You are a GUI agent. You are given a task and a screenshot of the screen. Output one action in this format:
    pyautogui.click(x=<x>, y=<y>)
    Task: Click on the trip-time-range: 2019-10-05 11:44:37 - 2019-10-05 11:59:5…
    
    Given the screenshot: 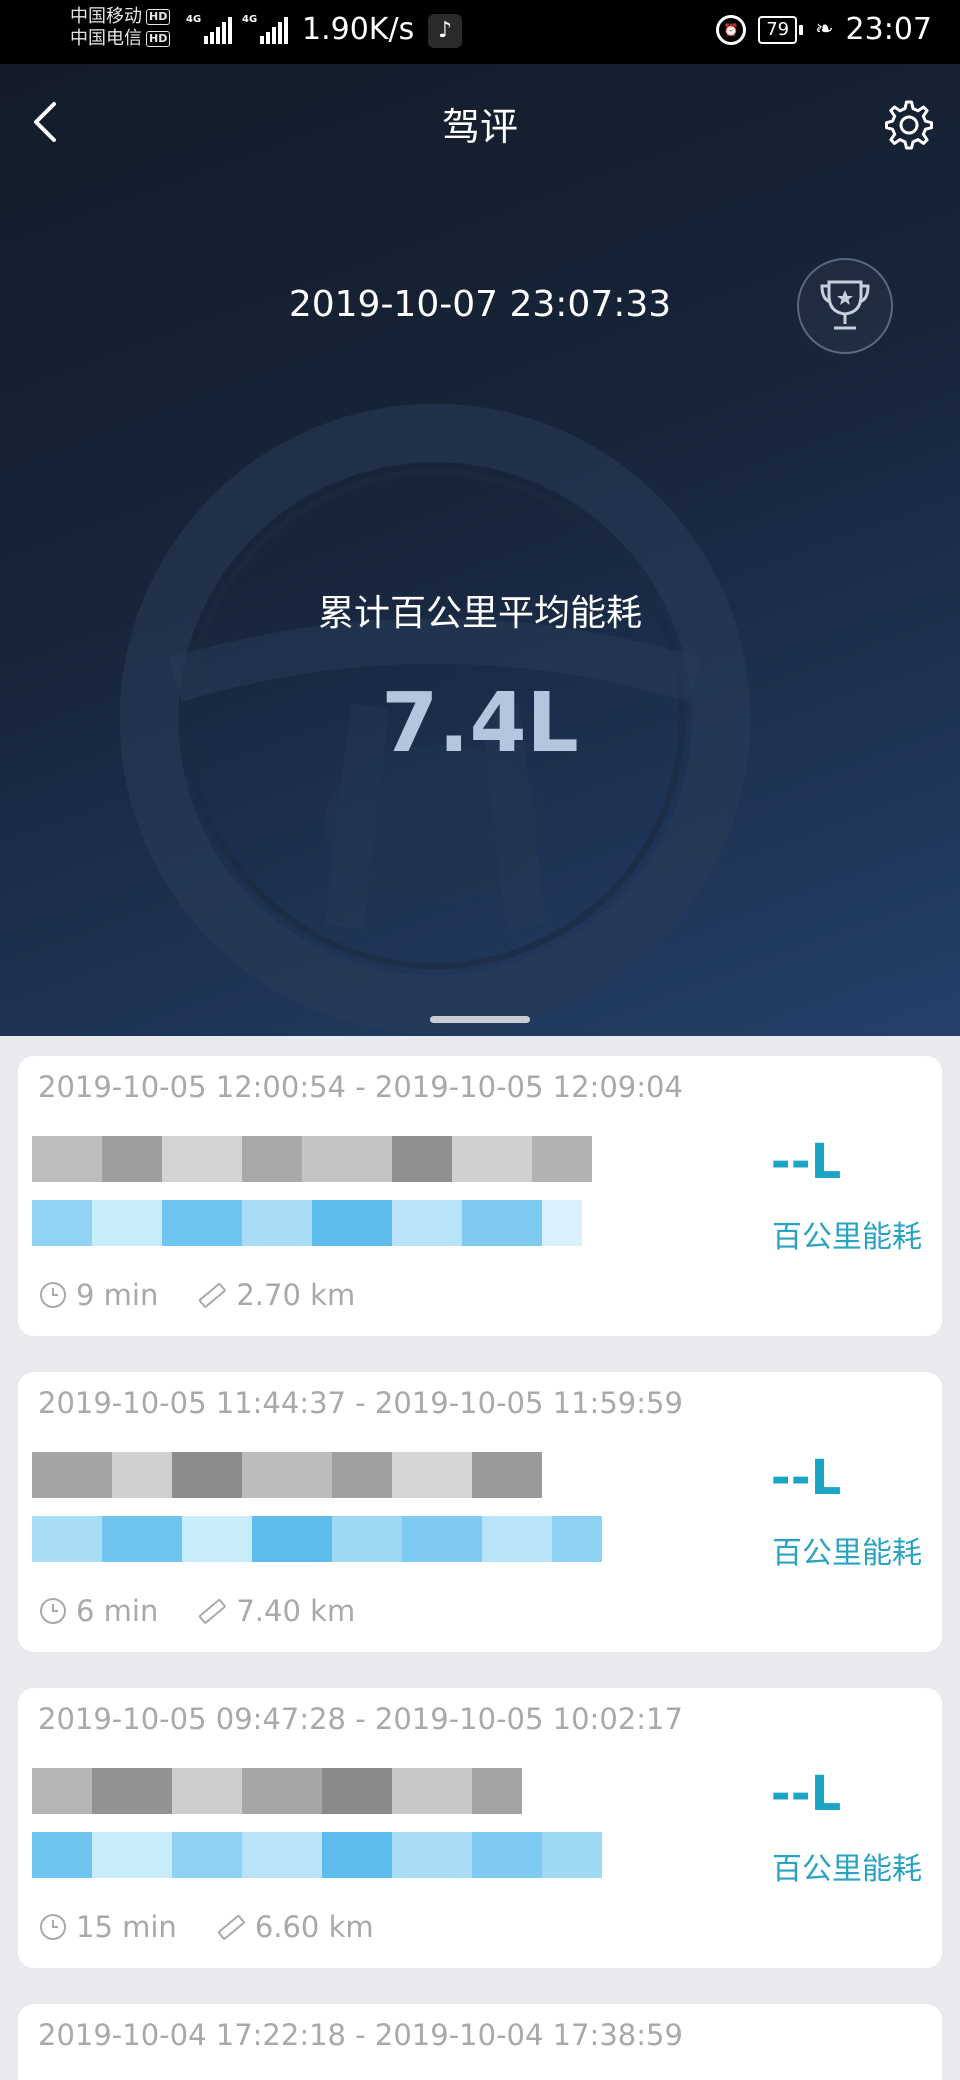 What is the action you would take?
    pyautogui.click(x=360, y=1403)
    